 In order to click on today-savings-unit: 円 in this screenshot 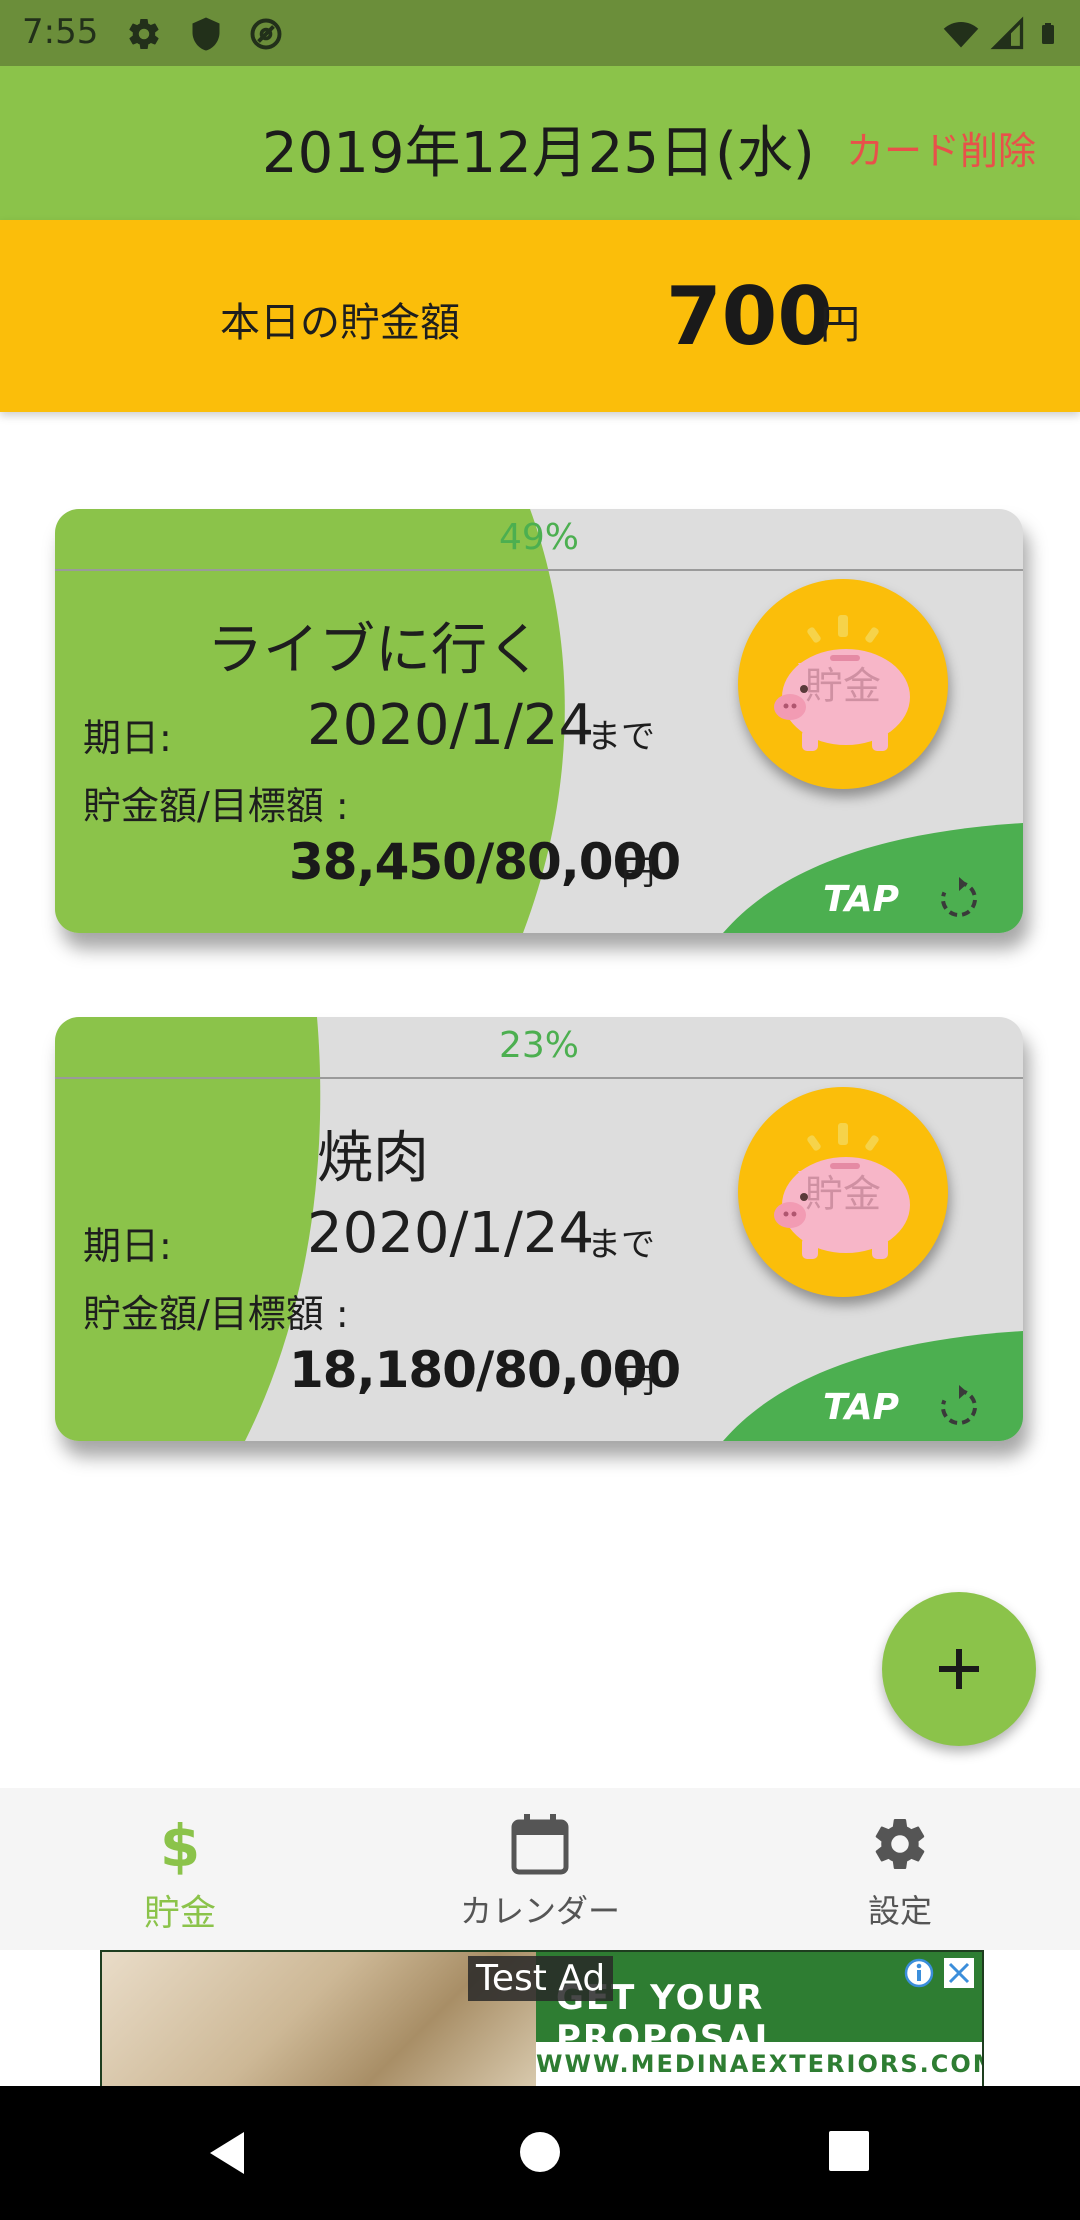, I will do `click(840, 325)`.